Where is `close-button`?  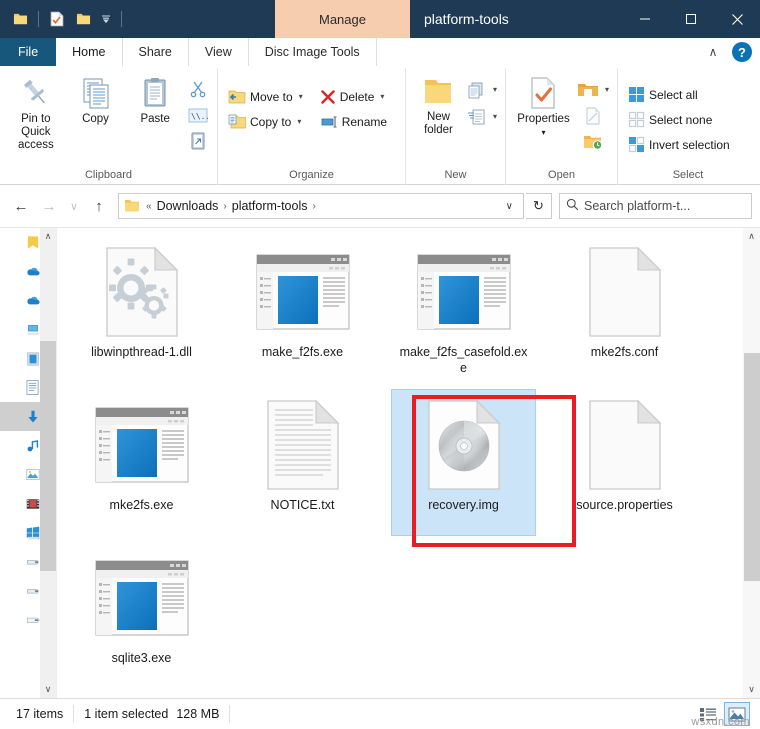 close-button is located at coordinates (737, 19).